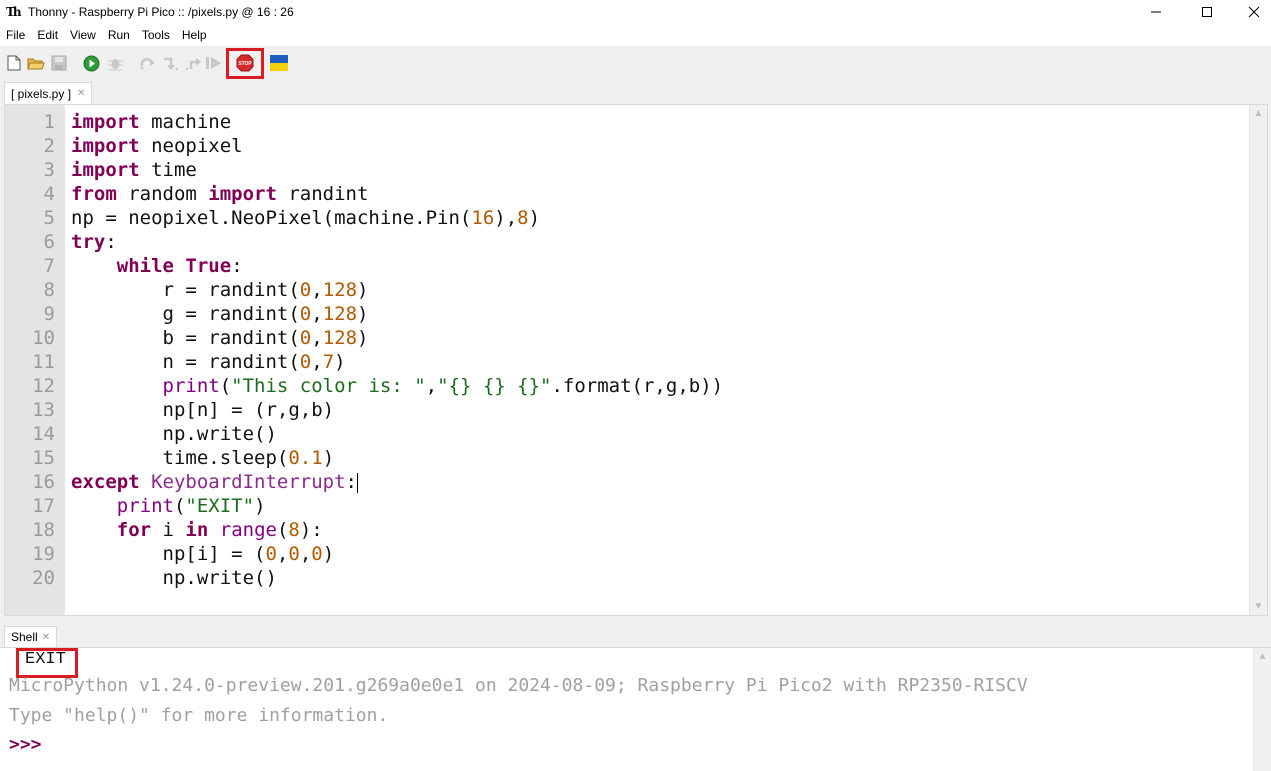 Image resolution: width=1271 pixels, height=771 pixels. Describe the element at coordinates (1156, 12) in the screenshot. I see `minimize-button` at that location.